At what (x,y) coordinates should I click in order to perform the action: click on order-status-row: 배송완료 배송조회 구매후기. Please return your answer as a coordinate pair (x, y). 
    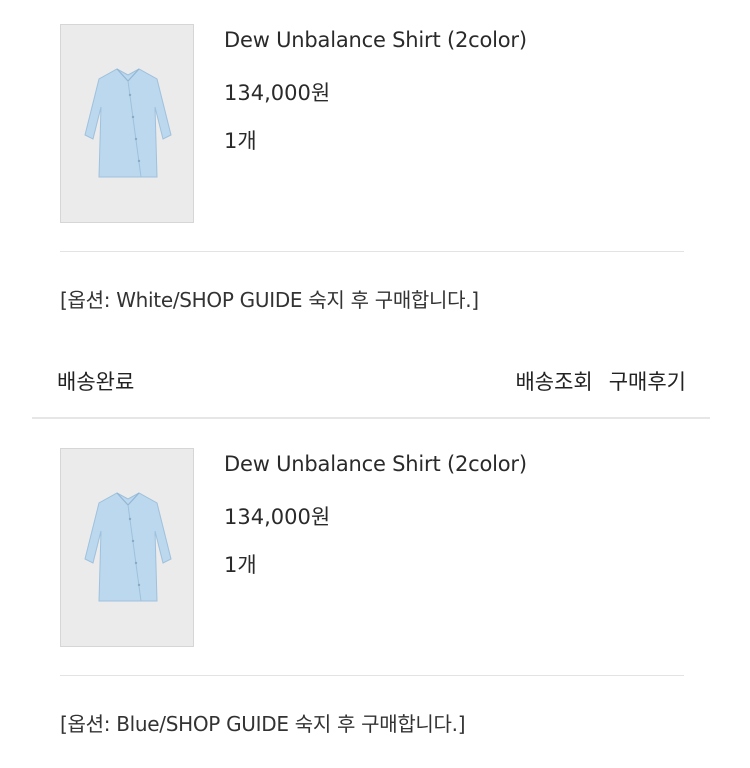
    Looking at the image, I should click on (375, 382).